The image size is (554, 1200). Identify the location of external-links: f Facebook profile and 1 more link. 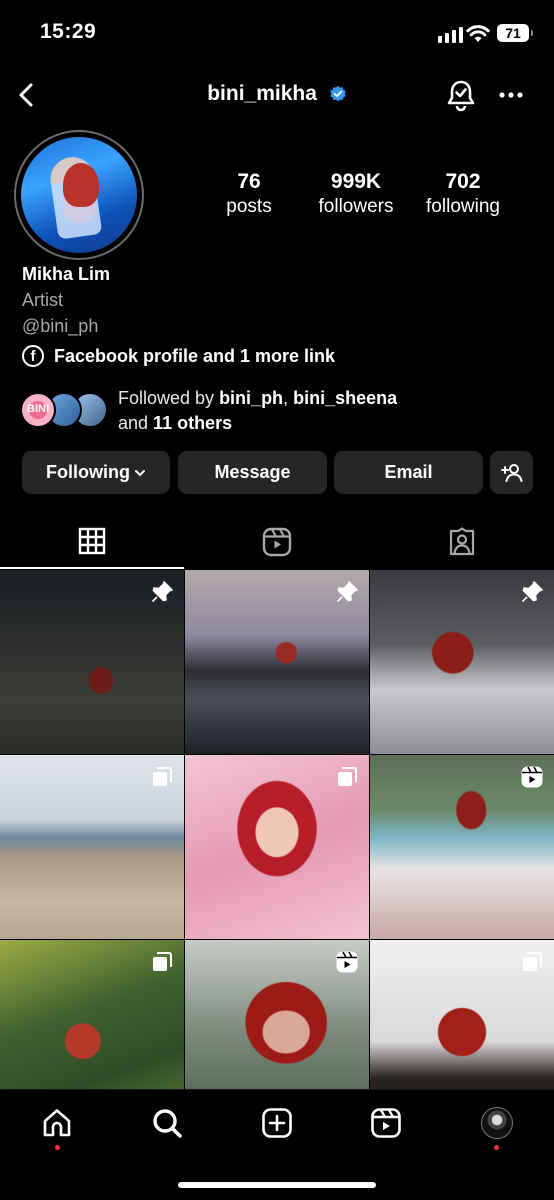
(178, 356).